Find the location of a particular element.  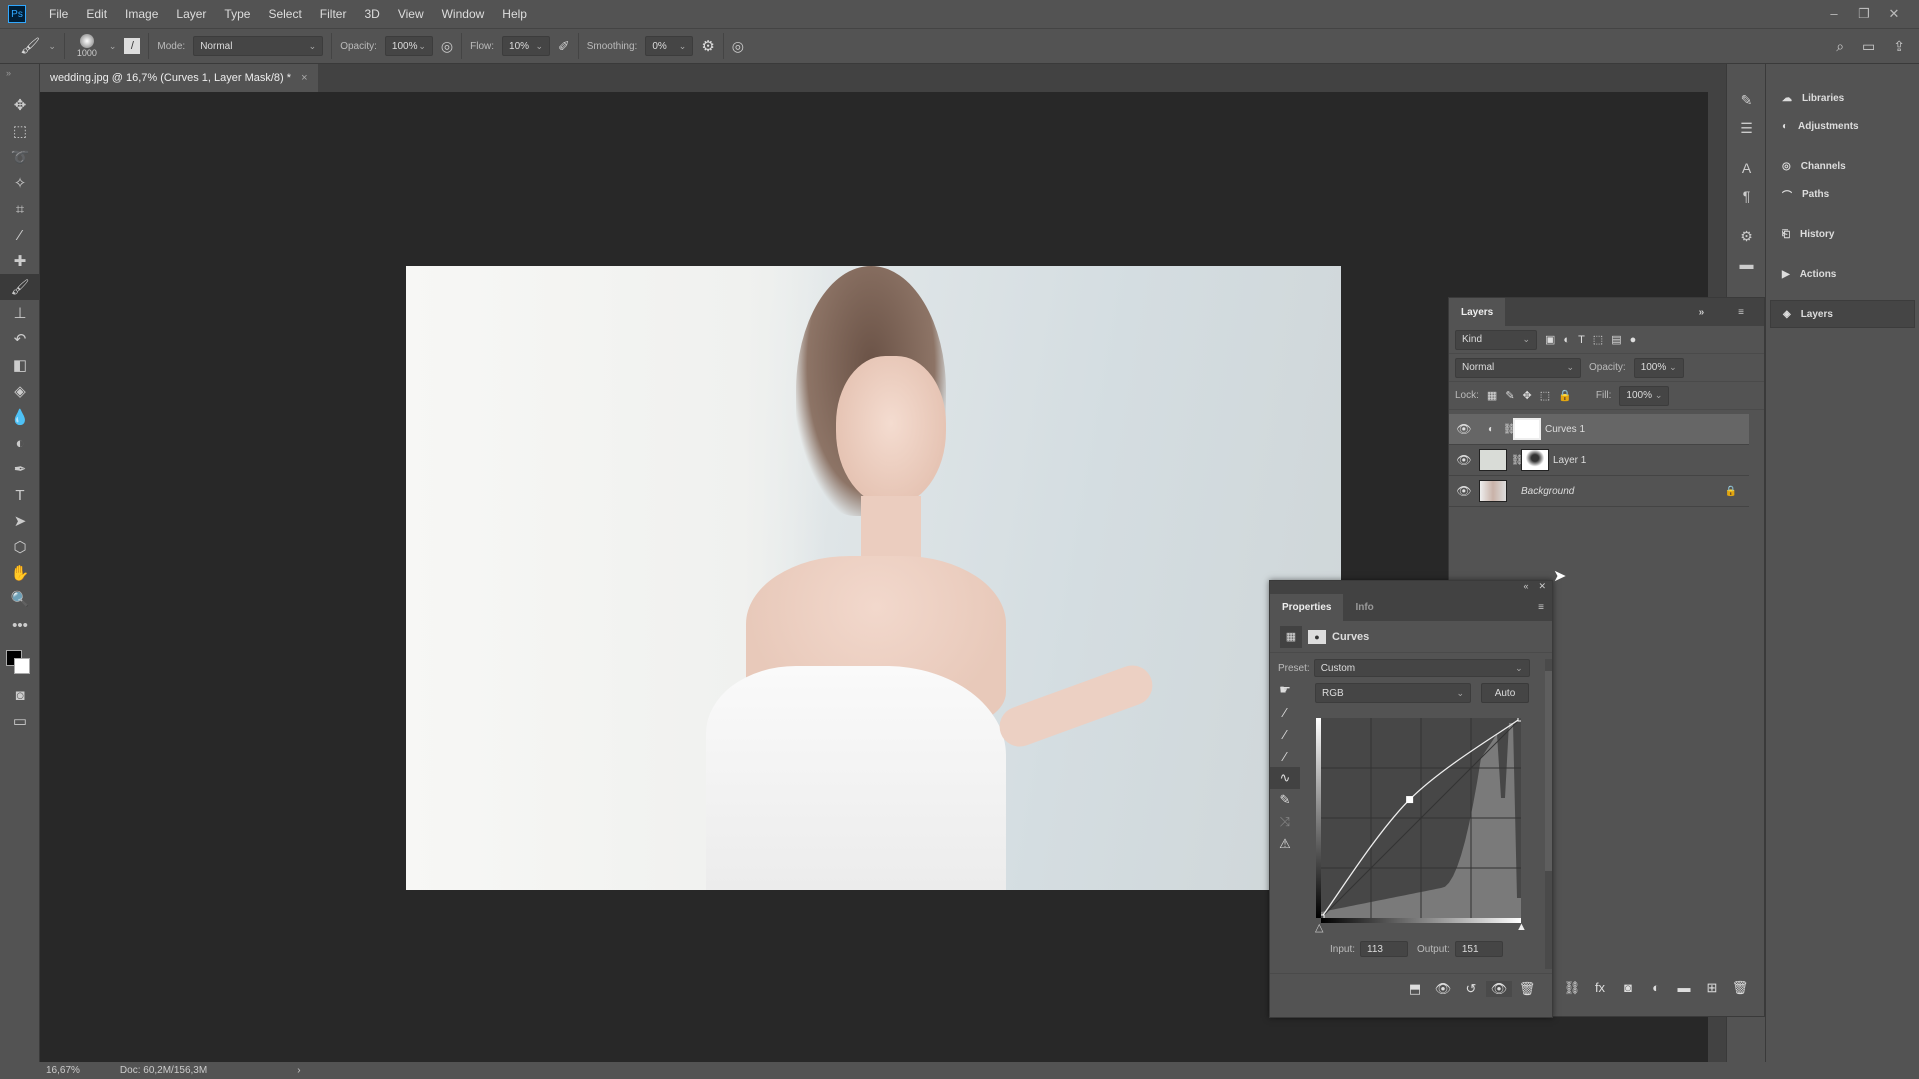

layer-mask-thumbnail is located at coordinates (1527, 429).